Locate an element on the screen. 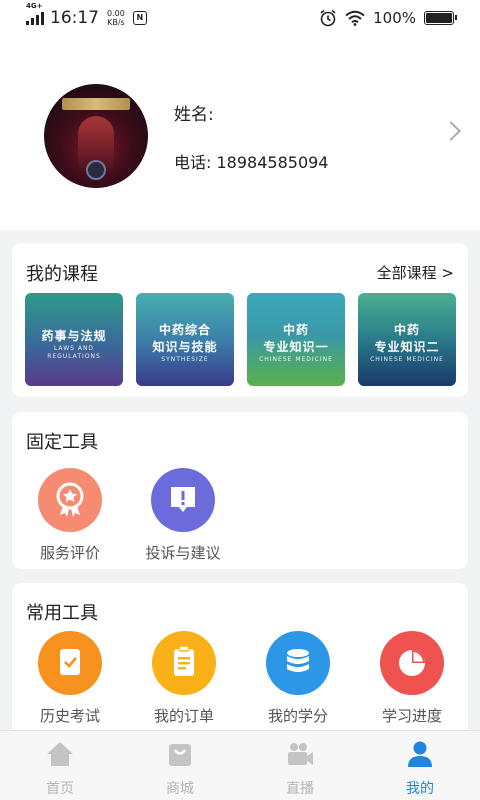  alarm-icon is located at coordinates (328, 18).